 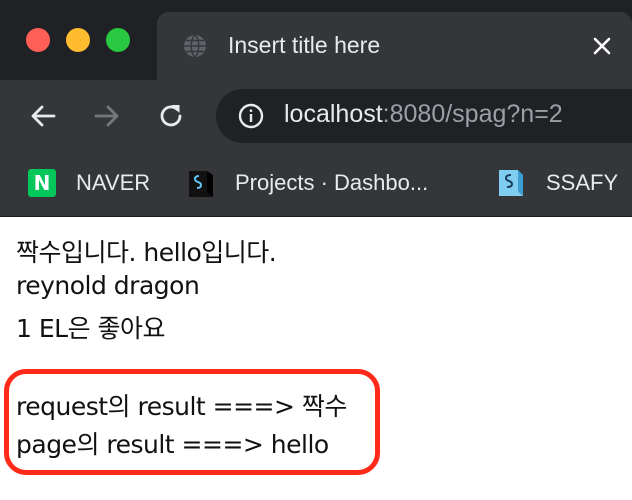 What do you see at coordinates (511, 183) in the screenshot?
I see `ssafy-icon` at bounding box center [511, 183].